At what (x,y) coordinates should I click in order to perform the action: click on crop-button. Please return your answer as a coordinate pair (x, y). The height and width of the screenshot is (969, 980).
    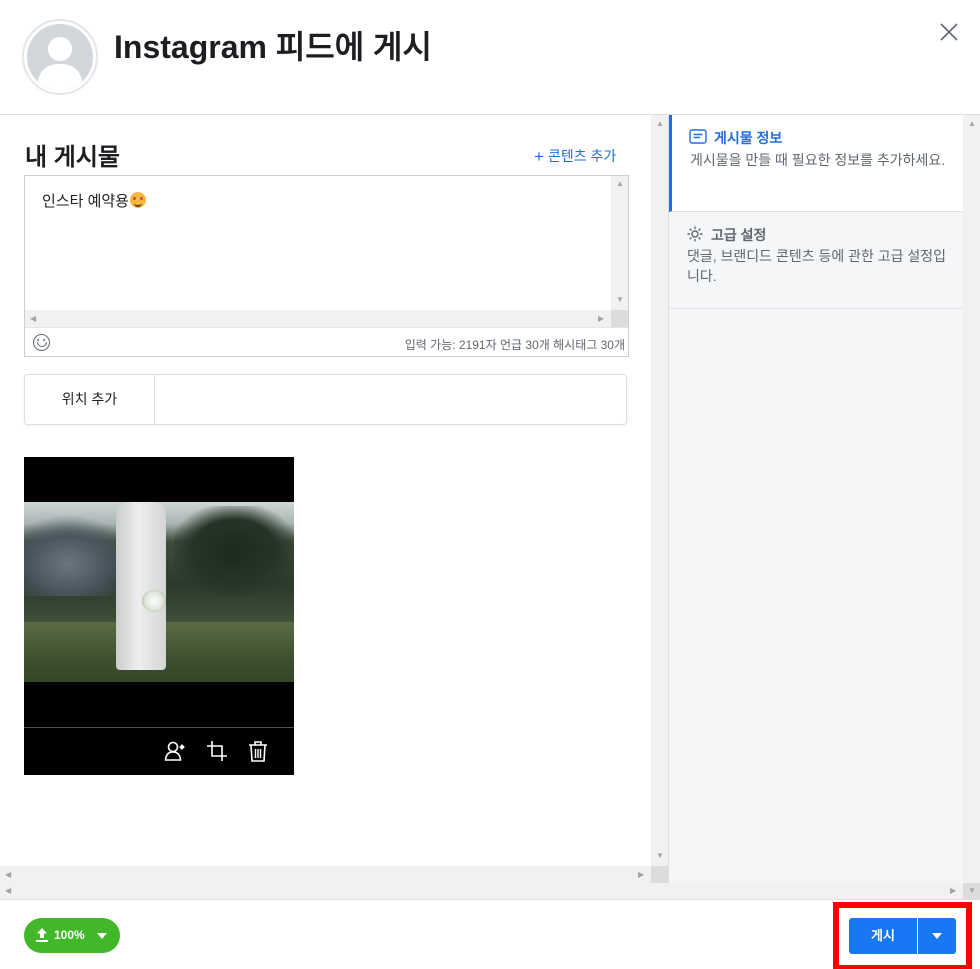
    Looking at the image, I should click on (217, 751).